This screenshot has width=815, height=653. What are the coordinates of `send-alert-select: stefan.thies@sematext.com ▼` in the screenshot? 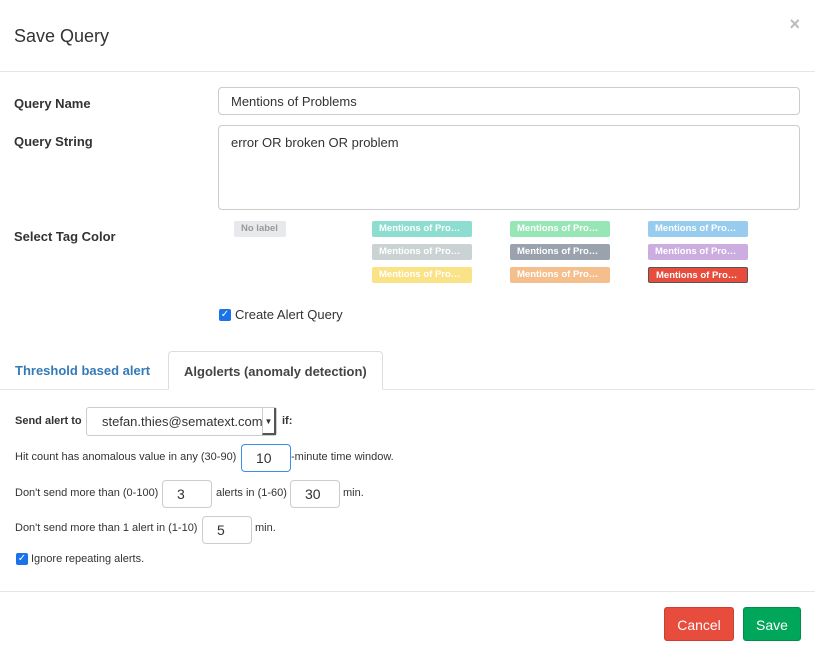 It's located at (181, 421).